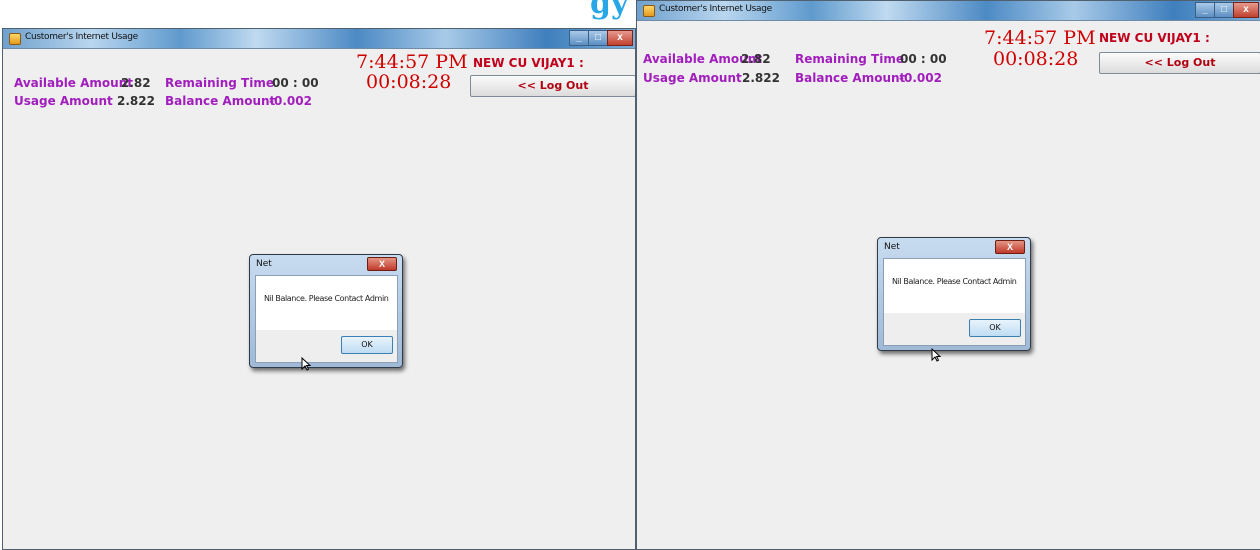 This screenshot has width=1260, height=550. I want to click on available-amount-label: Available Amount, so click(73, 83).